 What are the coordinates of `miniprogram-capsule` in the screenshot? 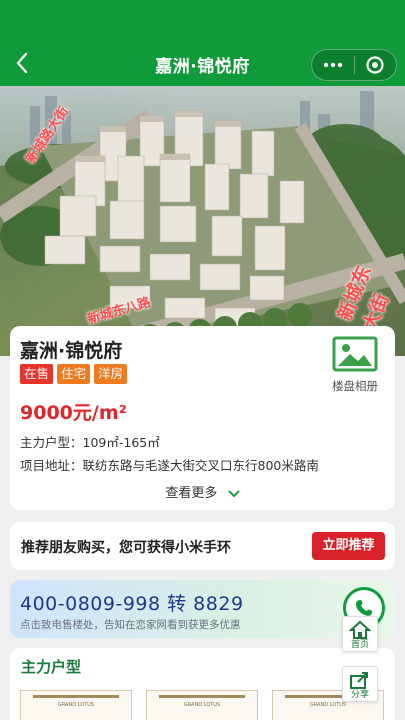 It's located at (354, 65).